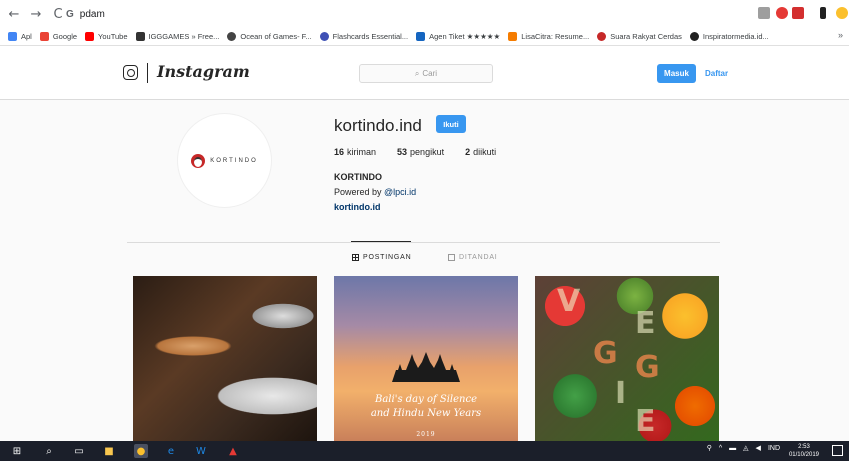 The height and width of the screenshot is (461, 849). I want to click on post-thumbnail-veggie: V E G G I E, so click(627, 358).